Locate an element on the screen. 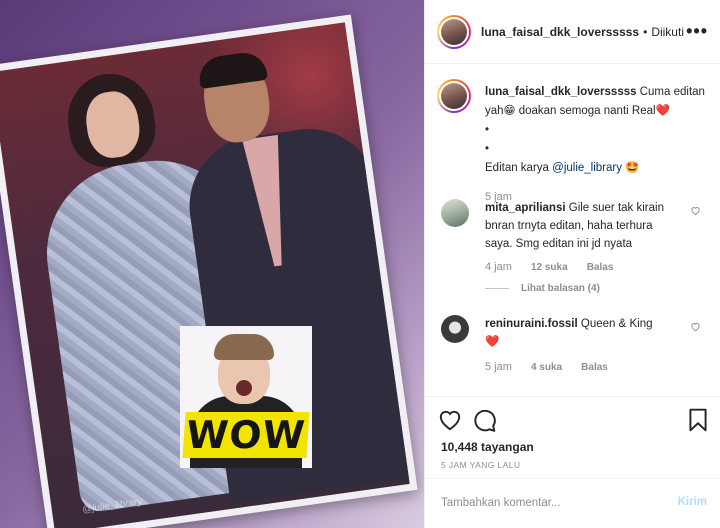  view-replies-label: Lihat balasan (4) is located at coordinates (560, 288).